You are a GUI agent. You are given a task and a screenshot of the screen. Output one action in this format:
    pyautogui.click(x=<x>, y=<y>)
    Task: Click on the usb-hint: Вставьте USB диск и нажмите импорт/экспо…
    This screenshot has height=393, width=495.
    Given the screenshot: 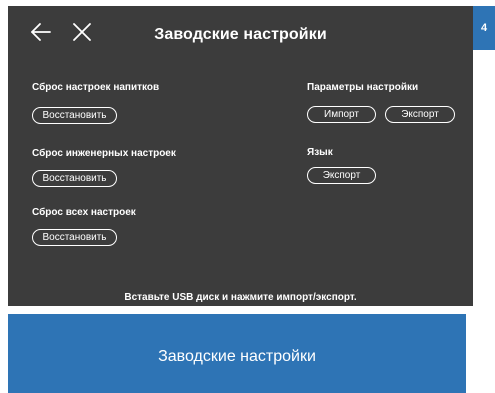 What is the action you would take?
    pyautogui.click(x=240, y=297)
    